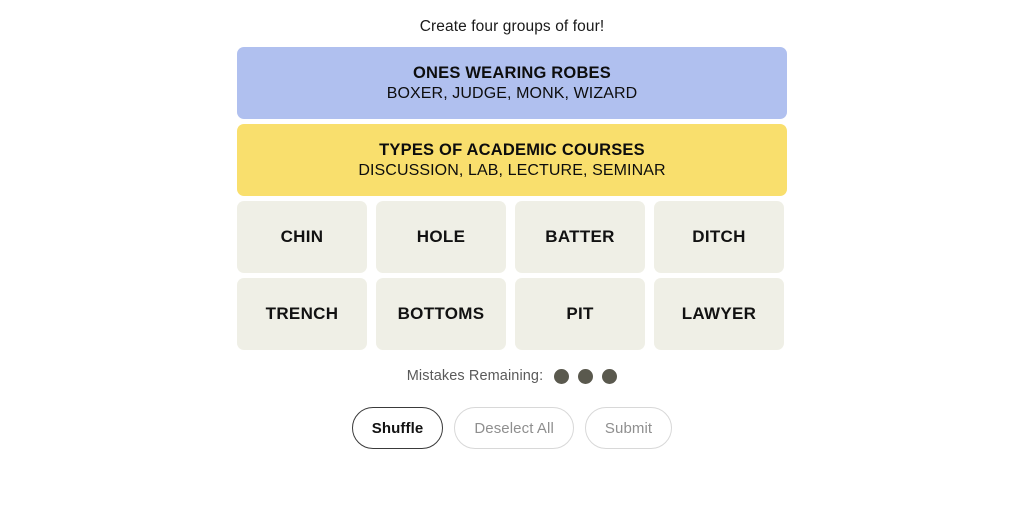 The width and height of the screenshot is (1024, 510). Describe the element at coordinates (302, 314) in the screenshot. I see `word-tile-trench: TRENCH` at that location.